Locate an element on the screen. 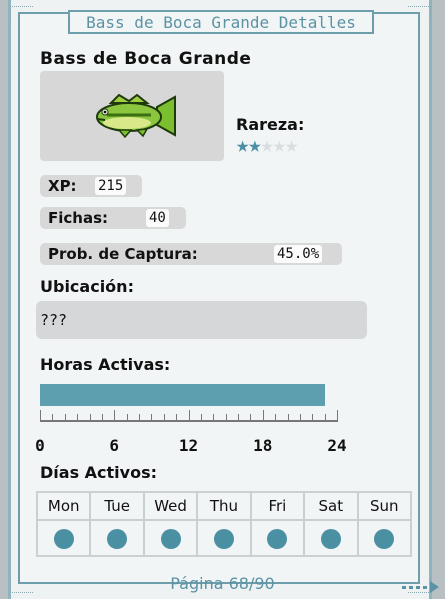 The width and height of the screenshot is (445, 599). days-label: Días Activos: is located at coordinates (98, 472).